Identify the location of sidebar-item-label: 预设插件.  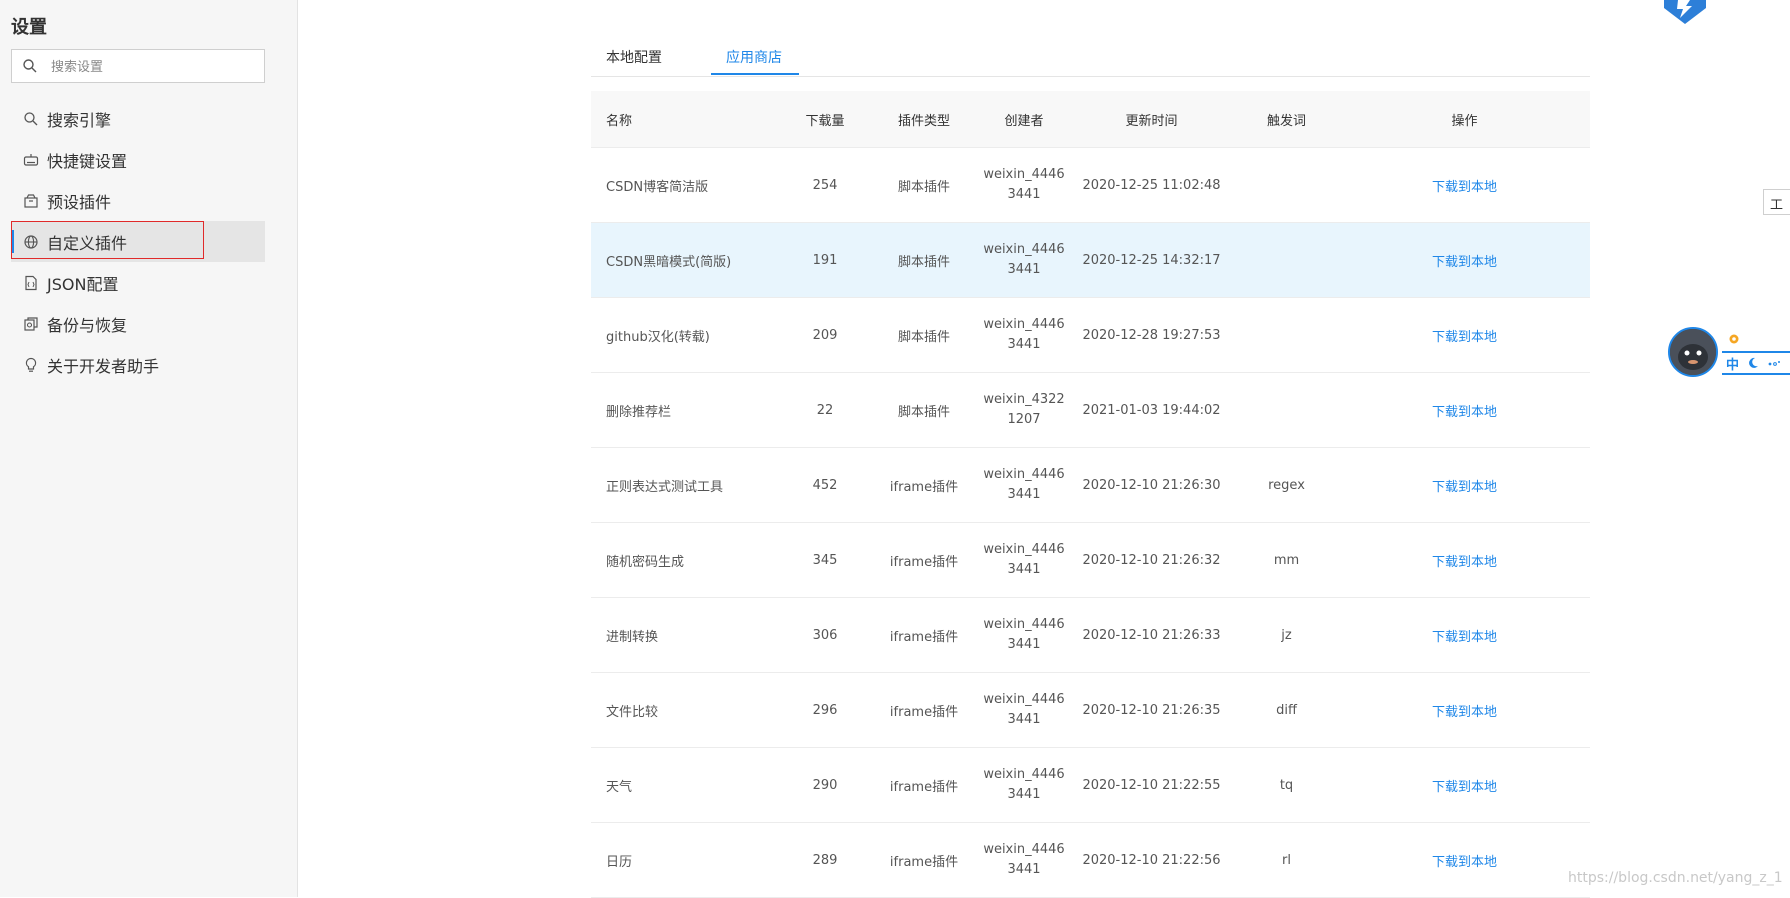
(79, 202).